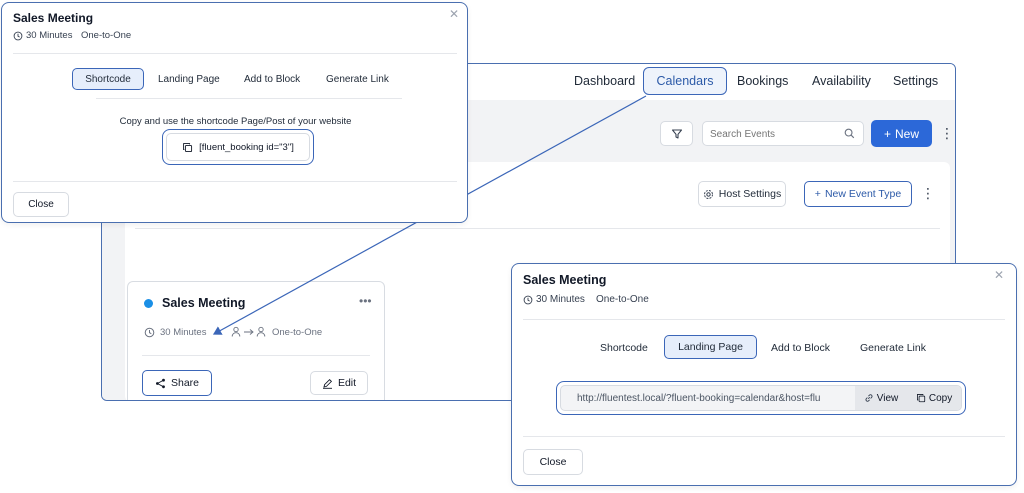 This screenshot has width=1024, height=493. I want to click on new-event-type-label: New Event Type, so click(863, 194).